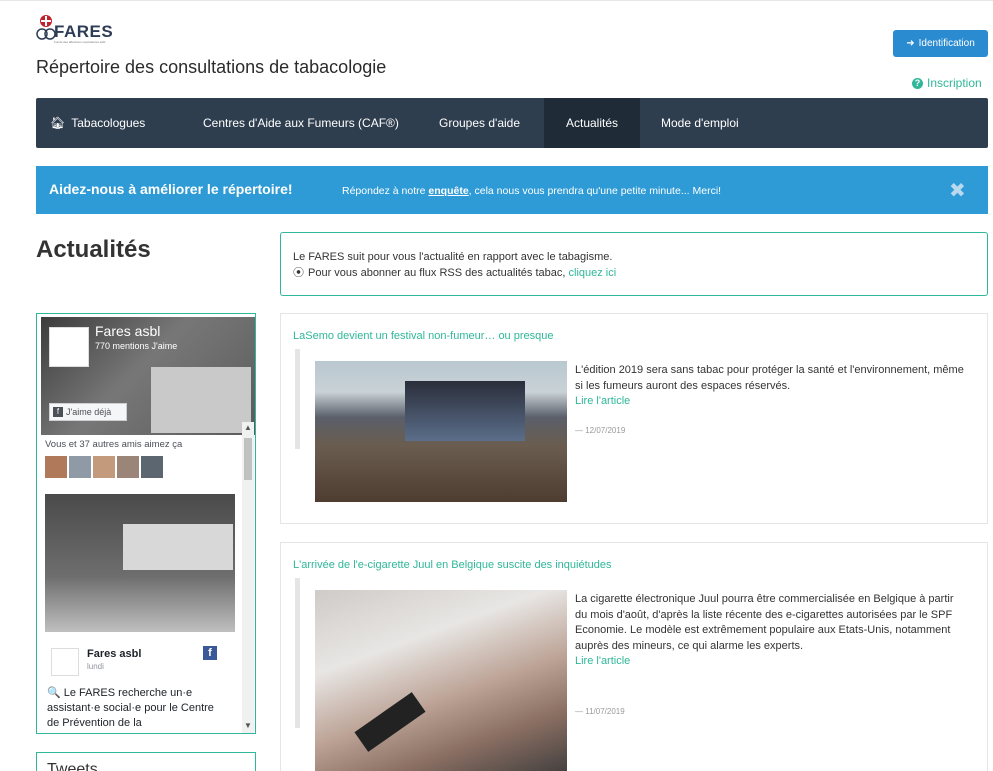 The height and width of the screenshot is (771, 993). What do you see at coordinates (171, 189) in the screenshot?
I see `alert-heading: Aidez-nous à améliorer le répertoire!` at bounding box center [171, 189].